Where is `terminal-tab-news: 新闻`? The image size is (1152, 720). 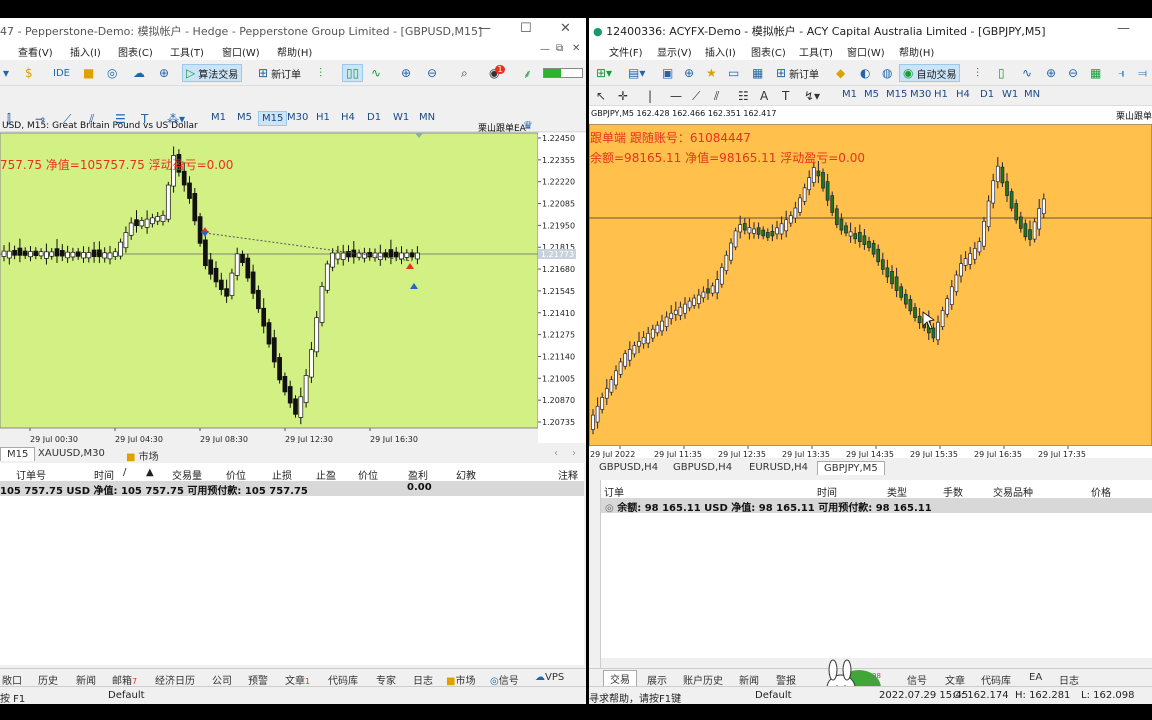 terminal-tab-news: 新闻 is located at coordinates (749, 679).